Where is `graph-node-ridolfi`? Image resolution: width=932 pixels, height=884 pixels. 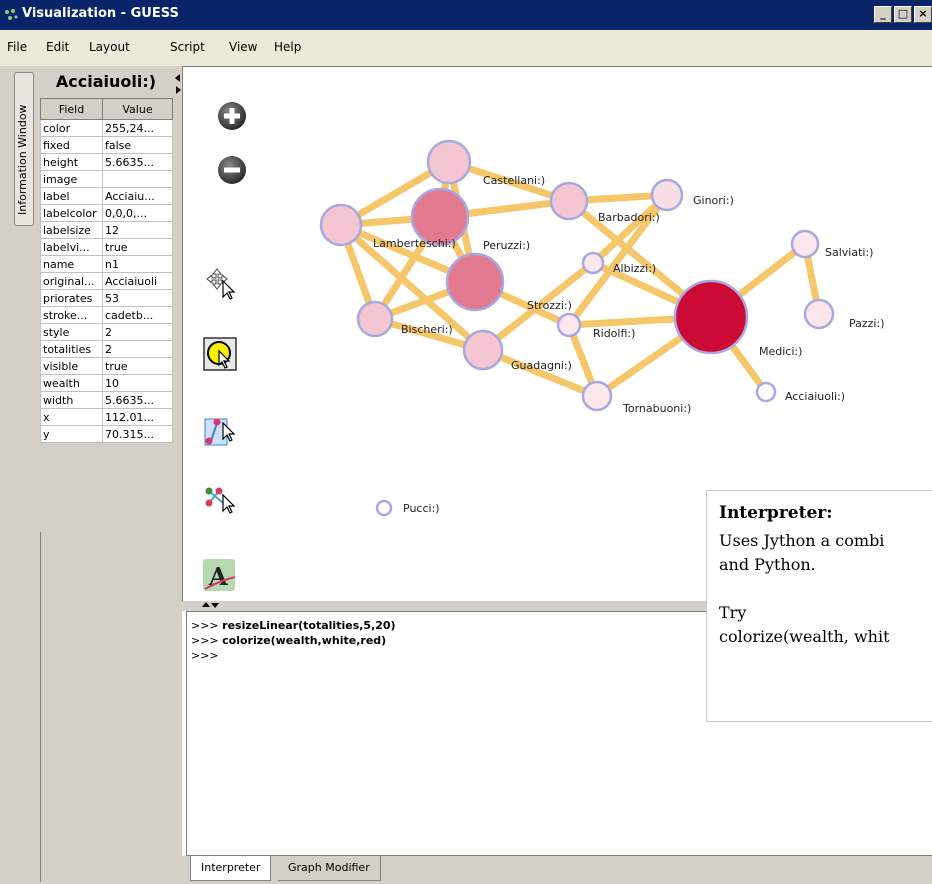
graph-node-ridolfi is located at coordinates (569, 325).